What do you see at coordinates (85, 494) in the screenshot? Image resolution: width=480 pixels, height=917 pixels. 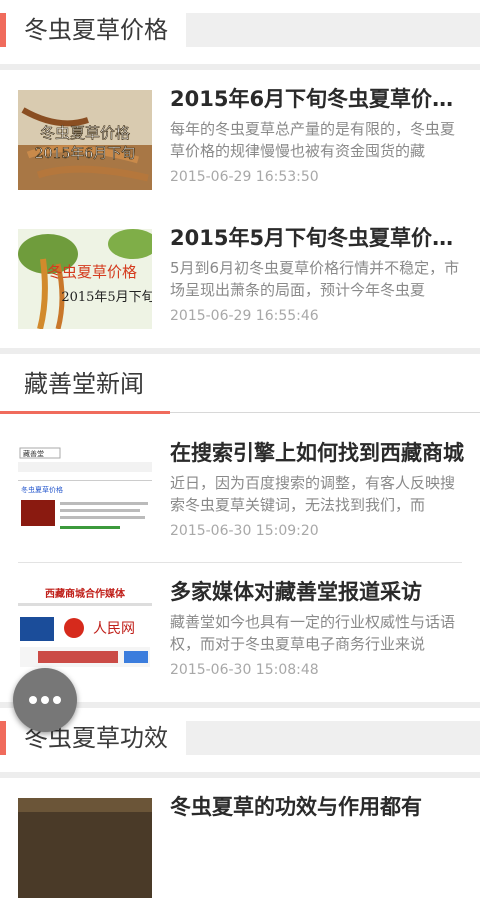 I see `article-thumbnail: 藏善堂 冬虫夏草价格` at bounding box center [85, 494].